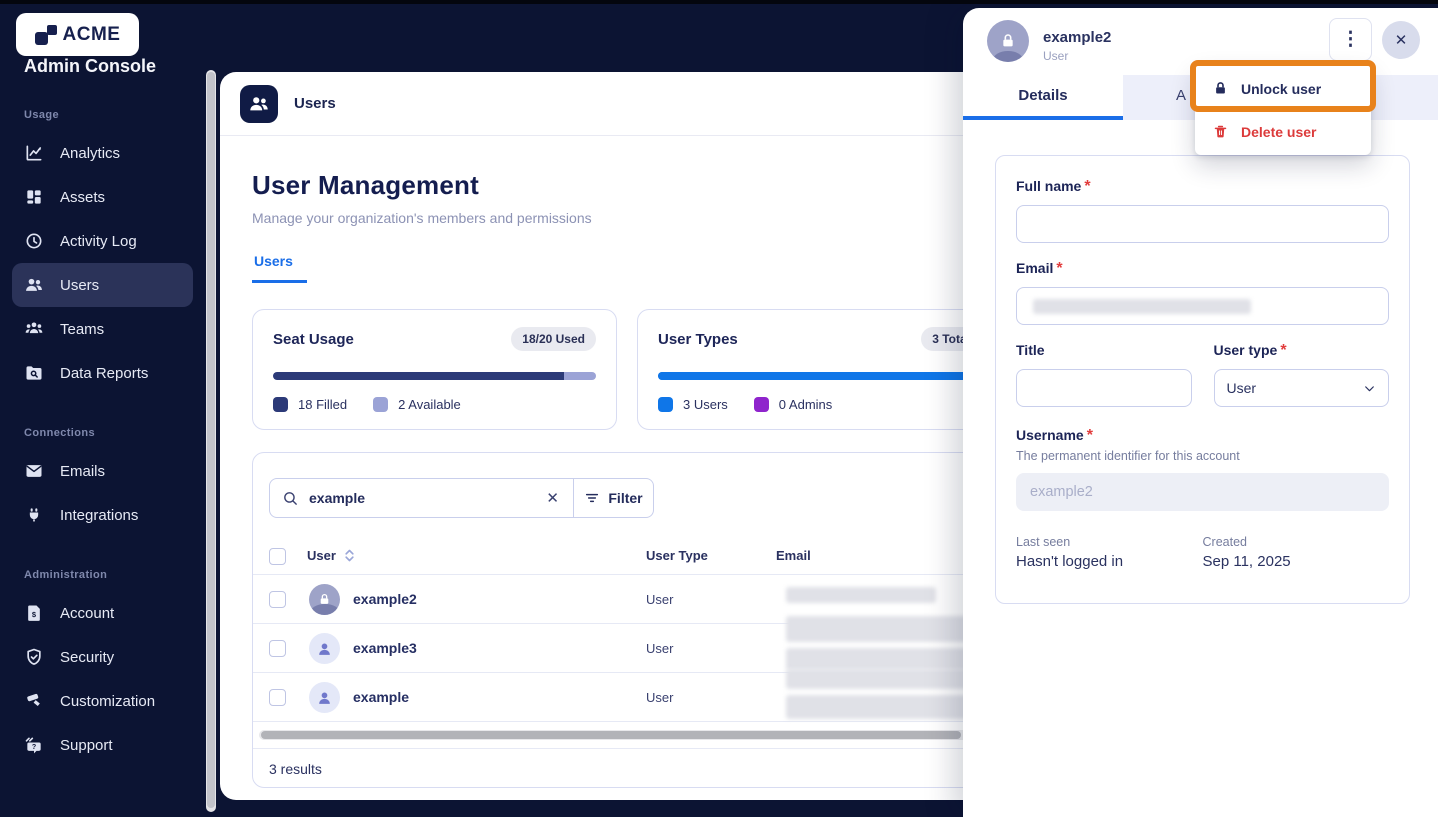 Image resolution: width=1438 pixels, height=817 pixels. What do you see at coordinates (83, 471) in the screenshot?
I see `sidebar-item-label: Emails` at bounding box center [83, 471].